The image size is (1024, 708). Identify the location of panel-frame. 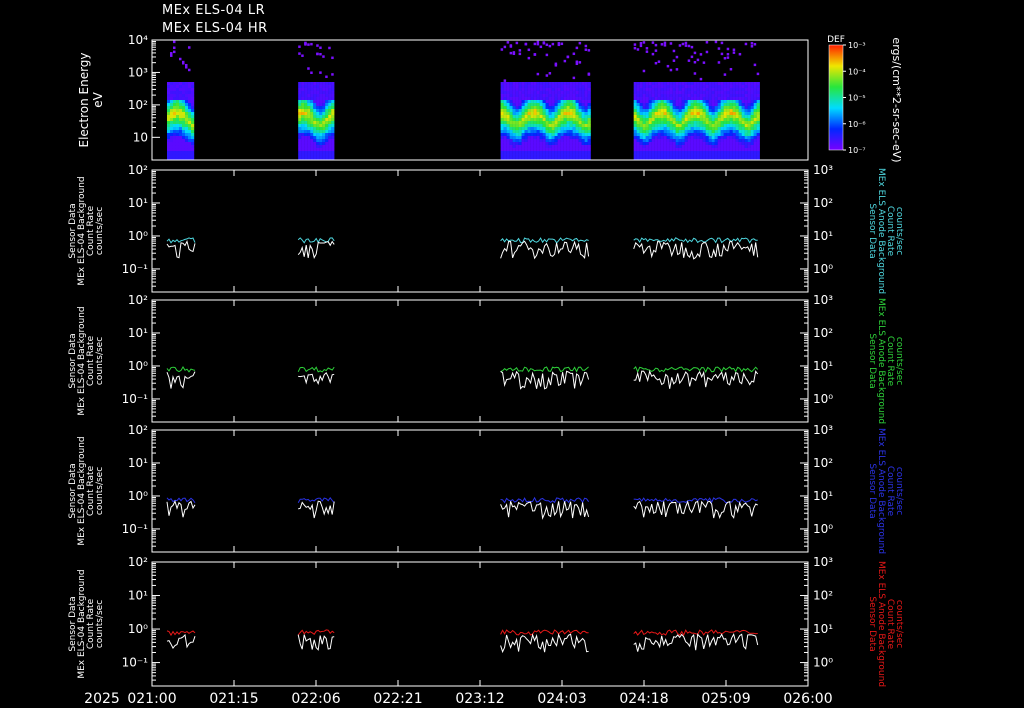
(480, 624).